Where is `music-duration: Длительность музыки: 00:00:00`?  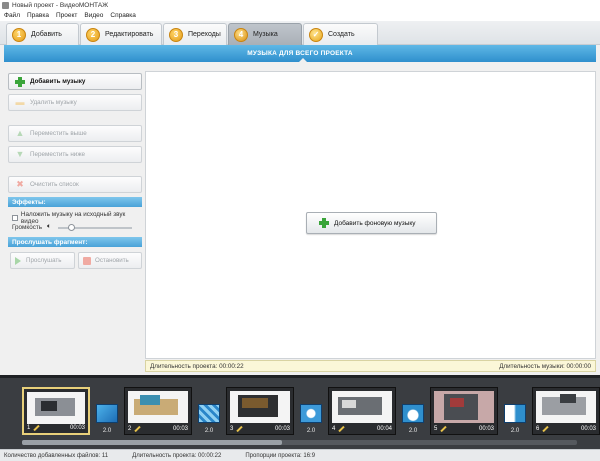
music-duration: Длительность музыки: 00:00:00 is located at coordinates (545, 366).